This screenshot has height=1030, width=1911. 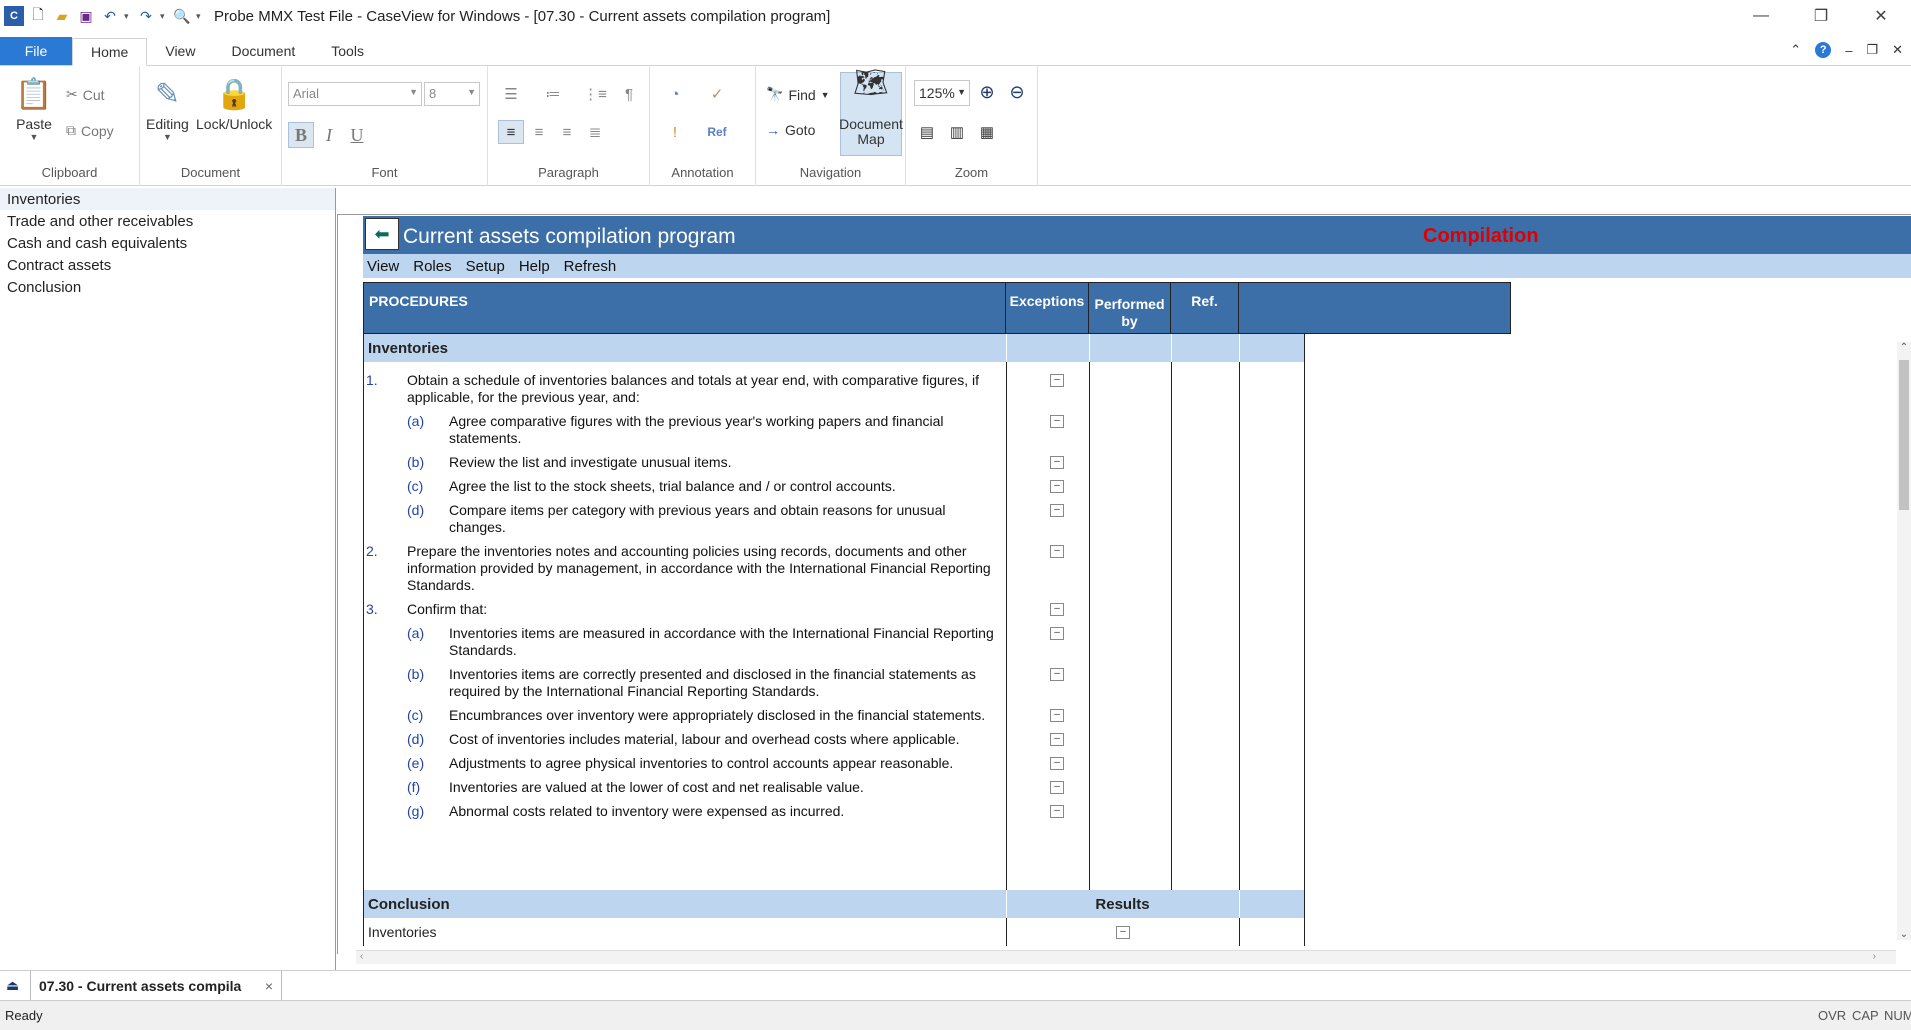 I want to click on tab-home: Home, so click(x=110, y=52).